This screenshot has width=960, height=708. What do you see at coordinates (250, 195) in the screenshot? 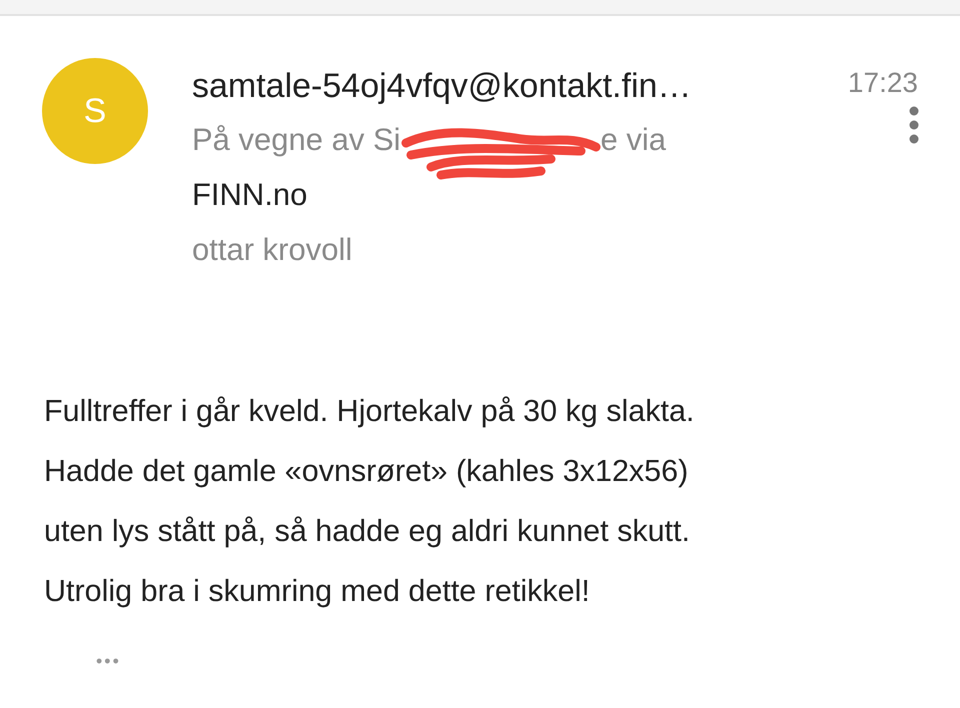
I see `service-name: FINN.no` at bounding box center [250, 195].